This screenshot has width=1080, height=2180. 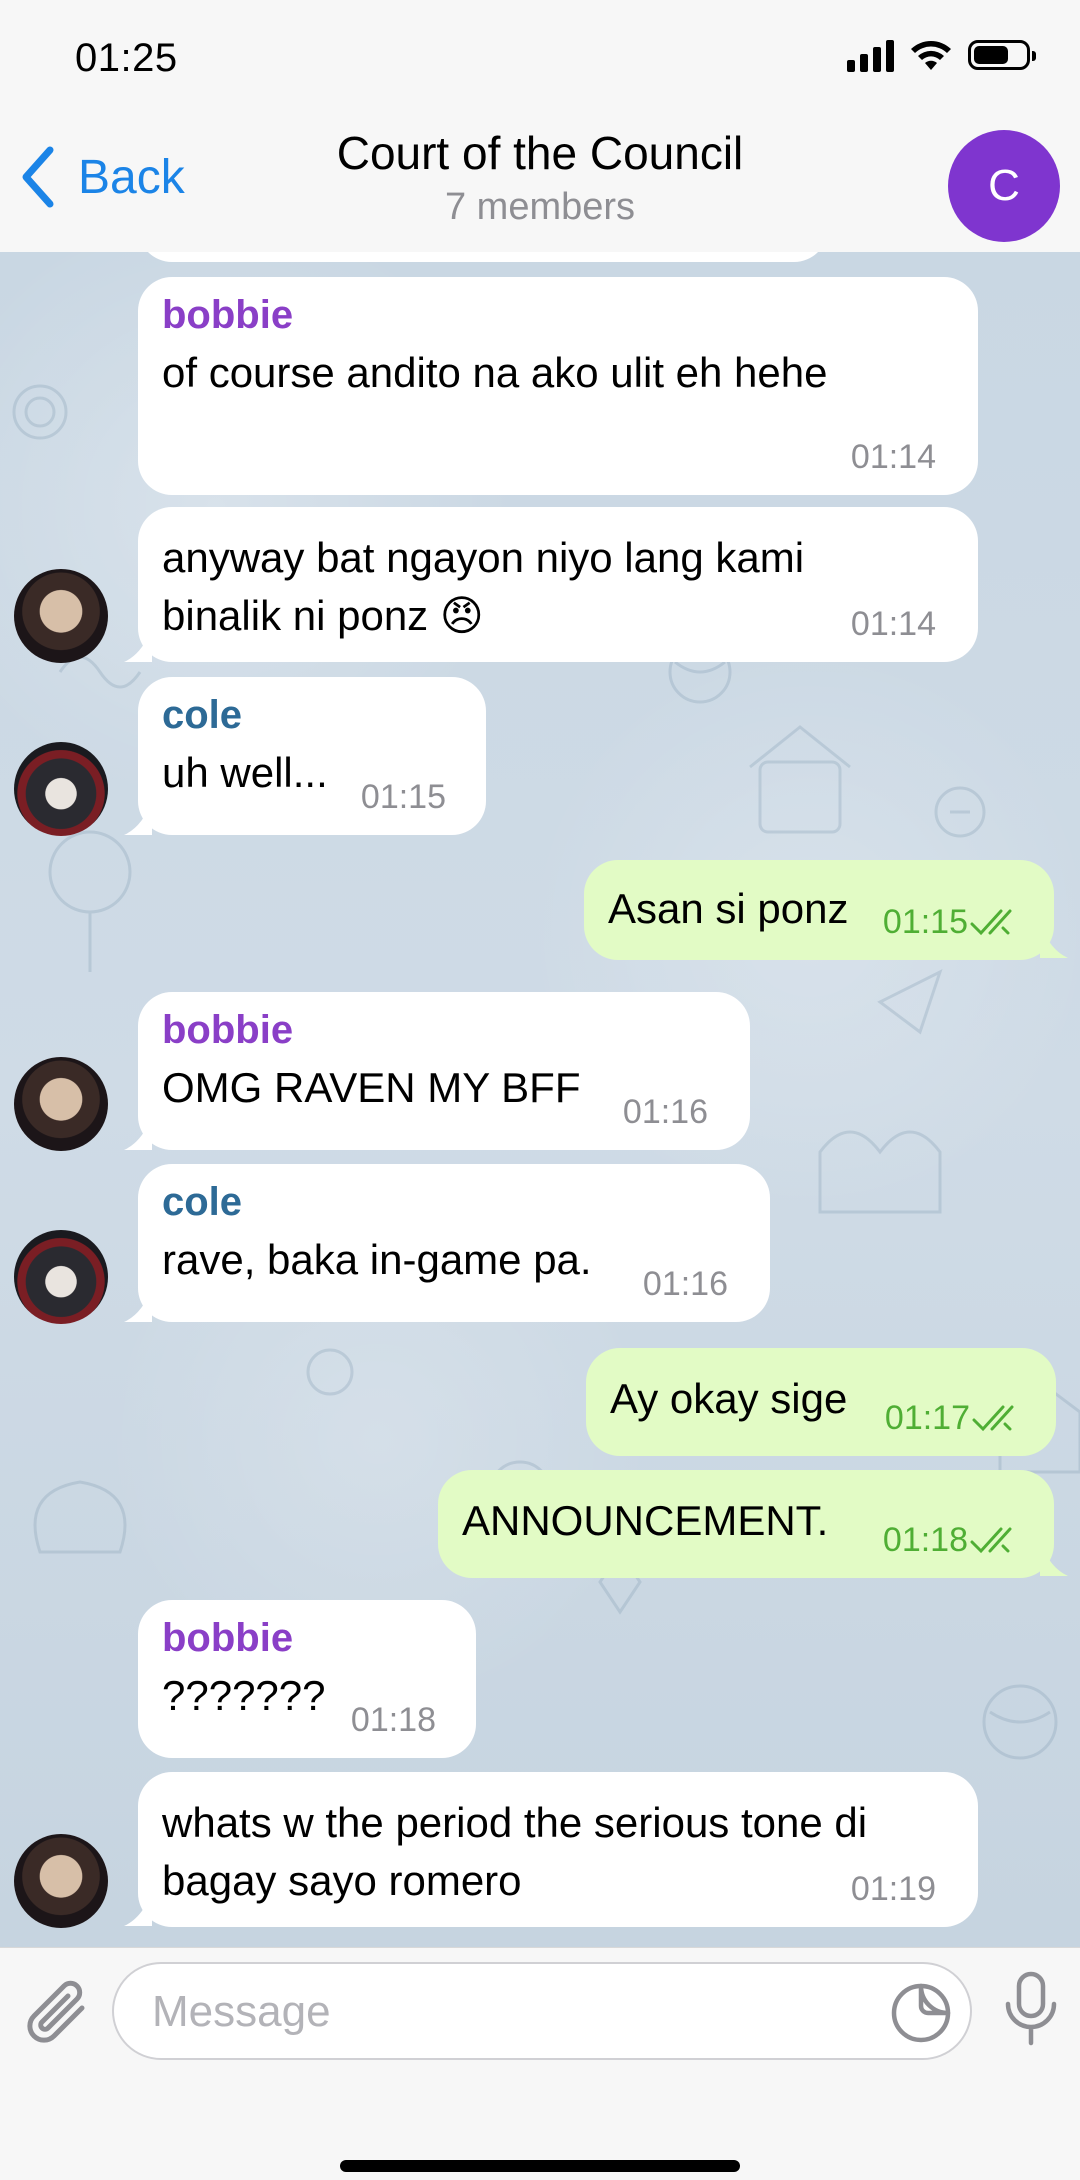 What do you see at coordinates (515, 1822) in the screenshot?
I see `message-text-line: whats w the period the serious tone di` at bounding box center [515, 1822].